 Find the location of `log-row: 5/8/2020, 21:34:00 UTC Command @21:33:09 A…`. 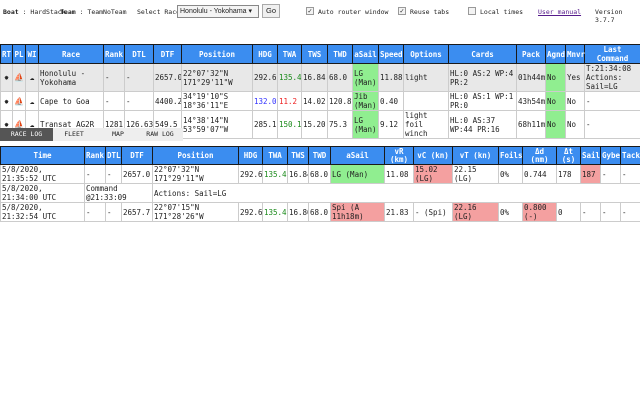

log-row: 5/8/2020, 21:34:00 UTC Command @21:33:09 A… is located at coordinates (320, 193).